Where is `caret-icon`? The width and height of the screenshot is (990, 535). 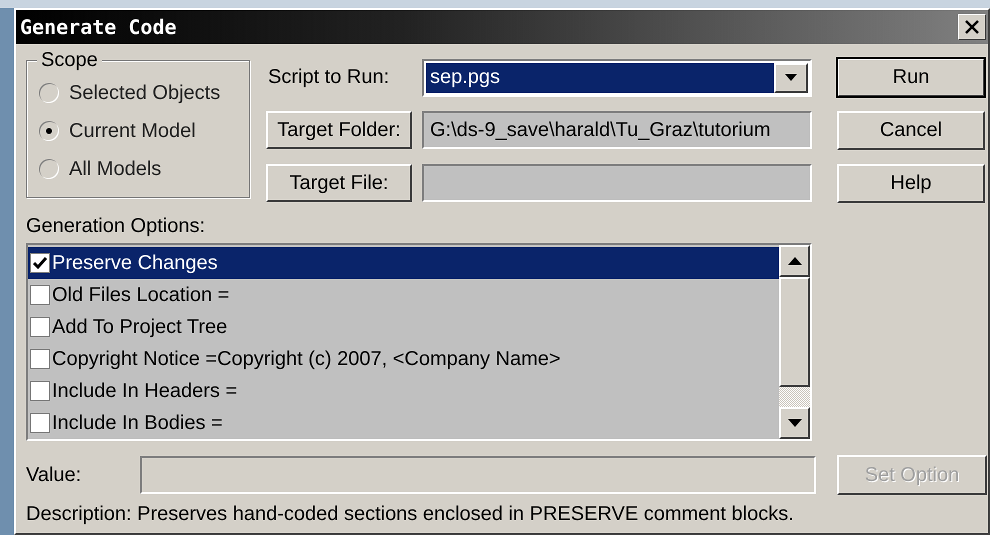
caret-icon is located at coordinates (791, 78).